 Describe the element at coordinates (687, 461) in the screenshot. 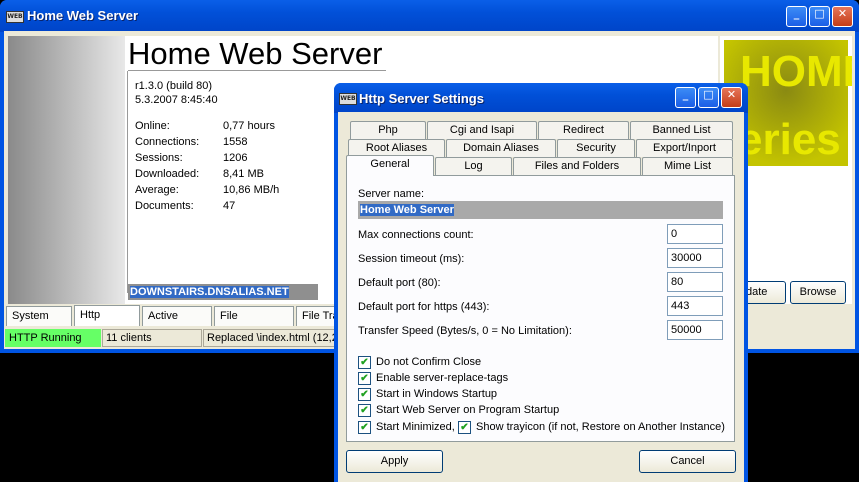

I see `cancel-button: Cancel` at that location.